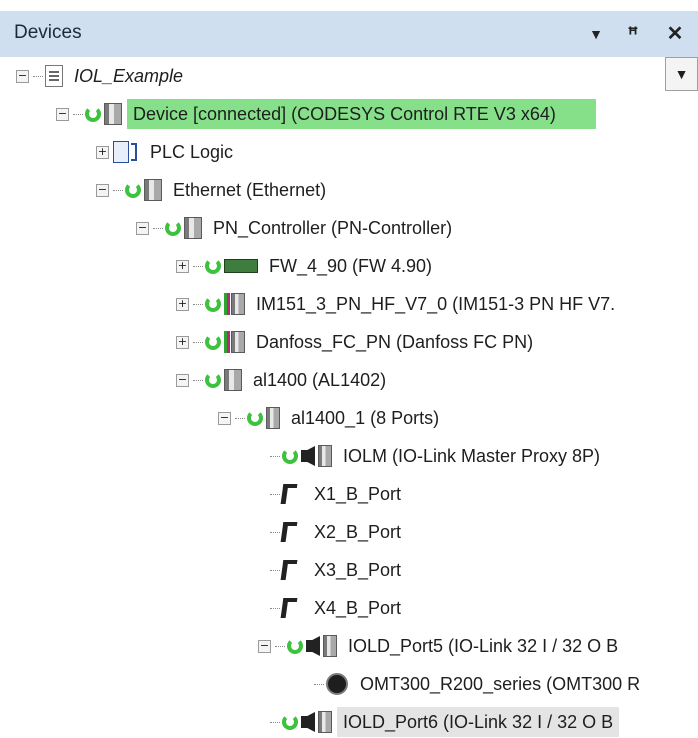 The height and width of the screenshot is (738, 698). I want to click on tree-row-iold-port6: IOLD_Port6 (IO-Link 32 I / 32 O B, so click(349, 720).